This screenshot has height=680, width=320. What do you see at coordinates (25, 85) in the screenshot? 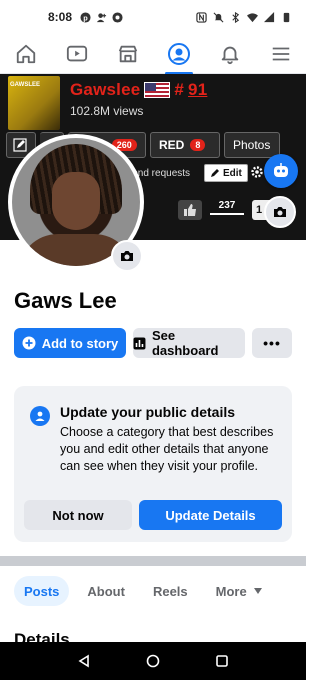
I see `cover-thumb-text: GAWSLEE` at bounding box center [25, 85].